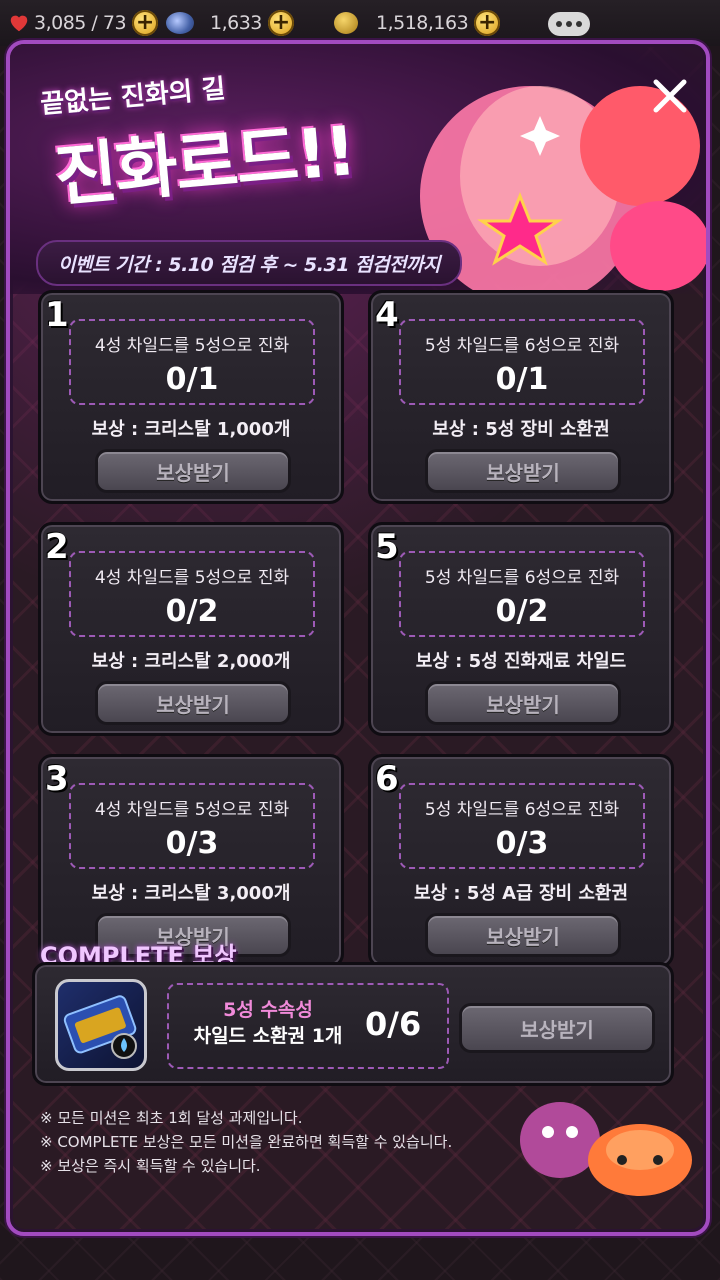 This screenshot has width=720, height=1280. I want to click on gems-value: 1,633, so click(236, 23).